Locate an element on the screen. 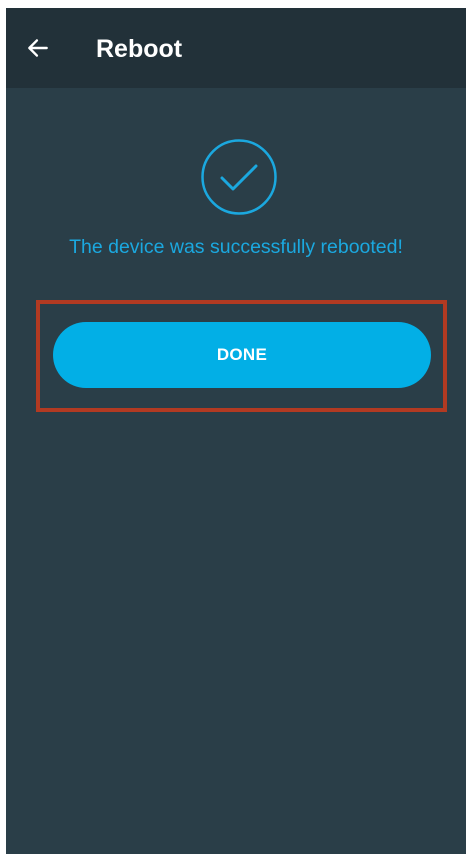 This screenshot has width=472, height=858. arrow-left-icon is located at coordinates (38, 48).